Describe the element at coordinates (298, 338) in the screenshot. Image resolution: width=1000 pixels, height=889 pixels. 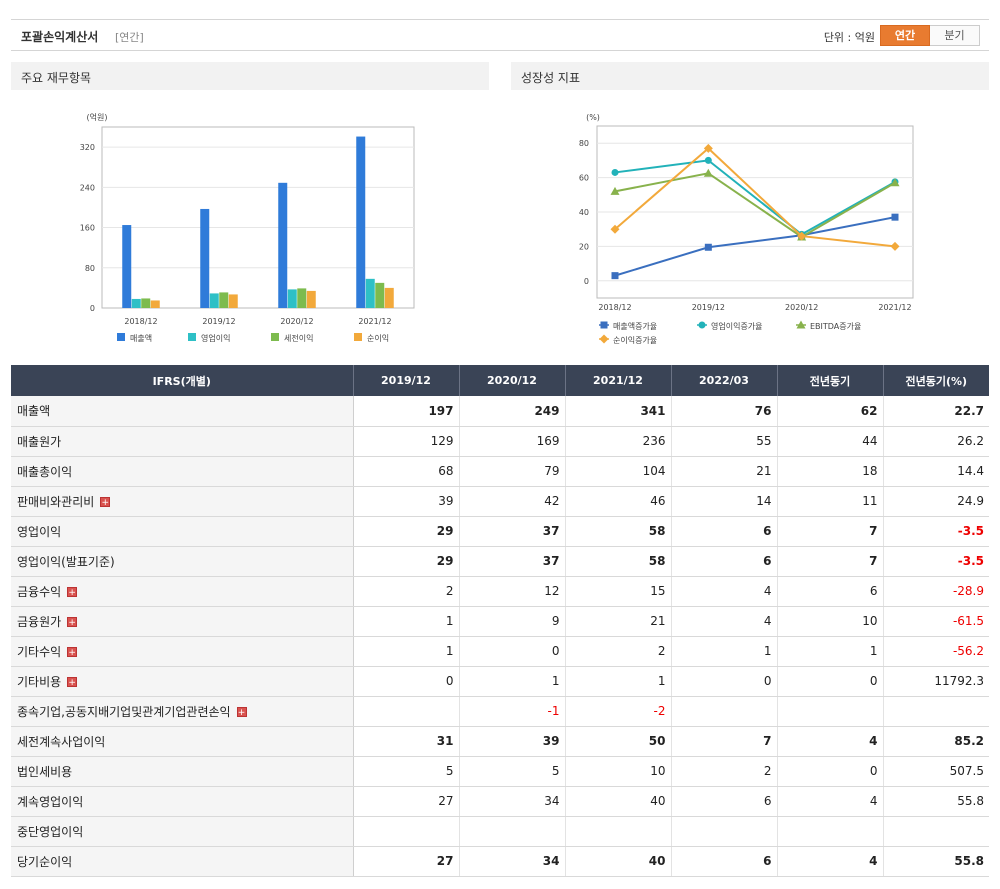
I see `bar-legend-label: 세전이익` at that location.